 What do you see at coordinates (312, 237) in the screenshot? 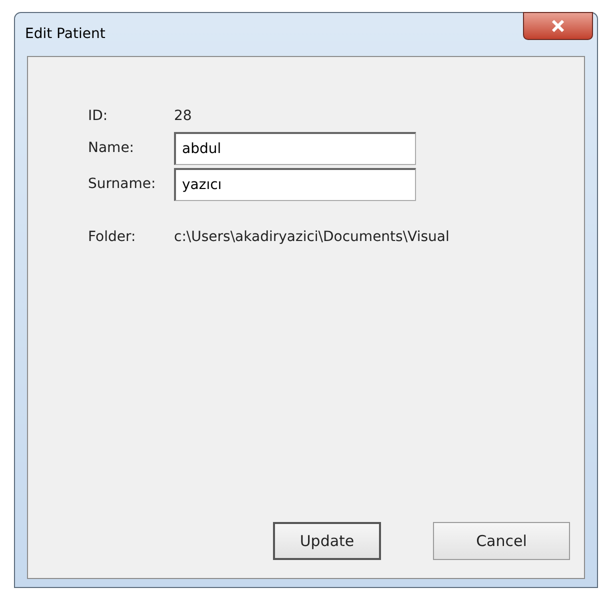
I see `field-value: c:\Users\akadiryazici\Documents\Visual` at bounding box center [312, 237].